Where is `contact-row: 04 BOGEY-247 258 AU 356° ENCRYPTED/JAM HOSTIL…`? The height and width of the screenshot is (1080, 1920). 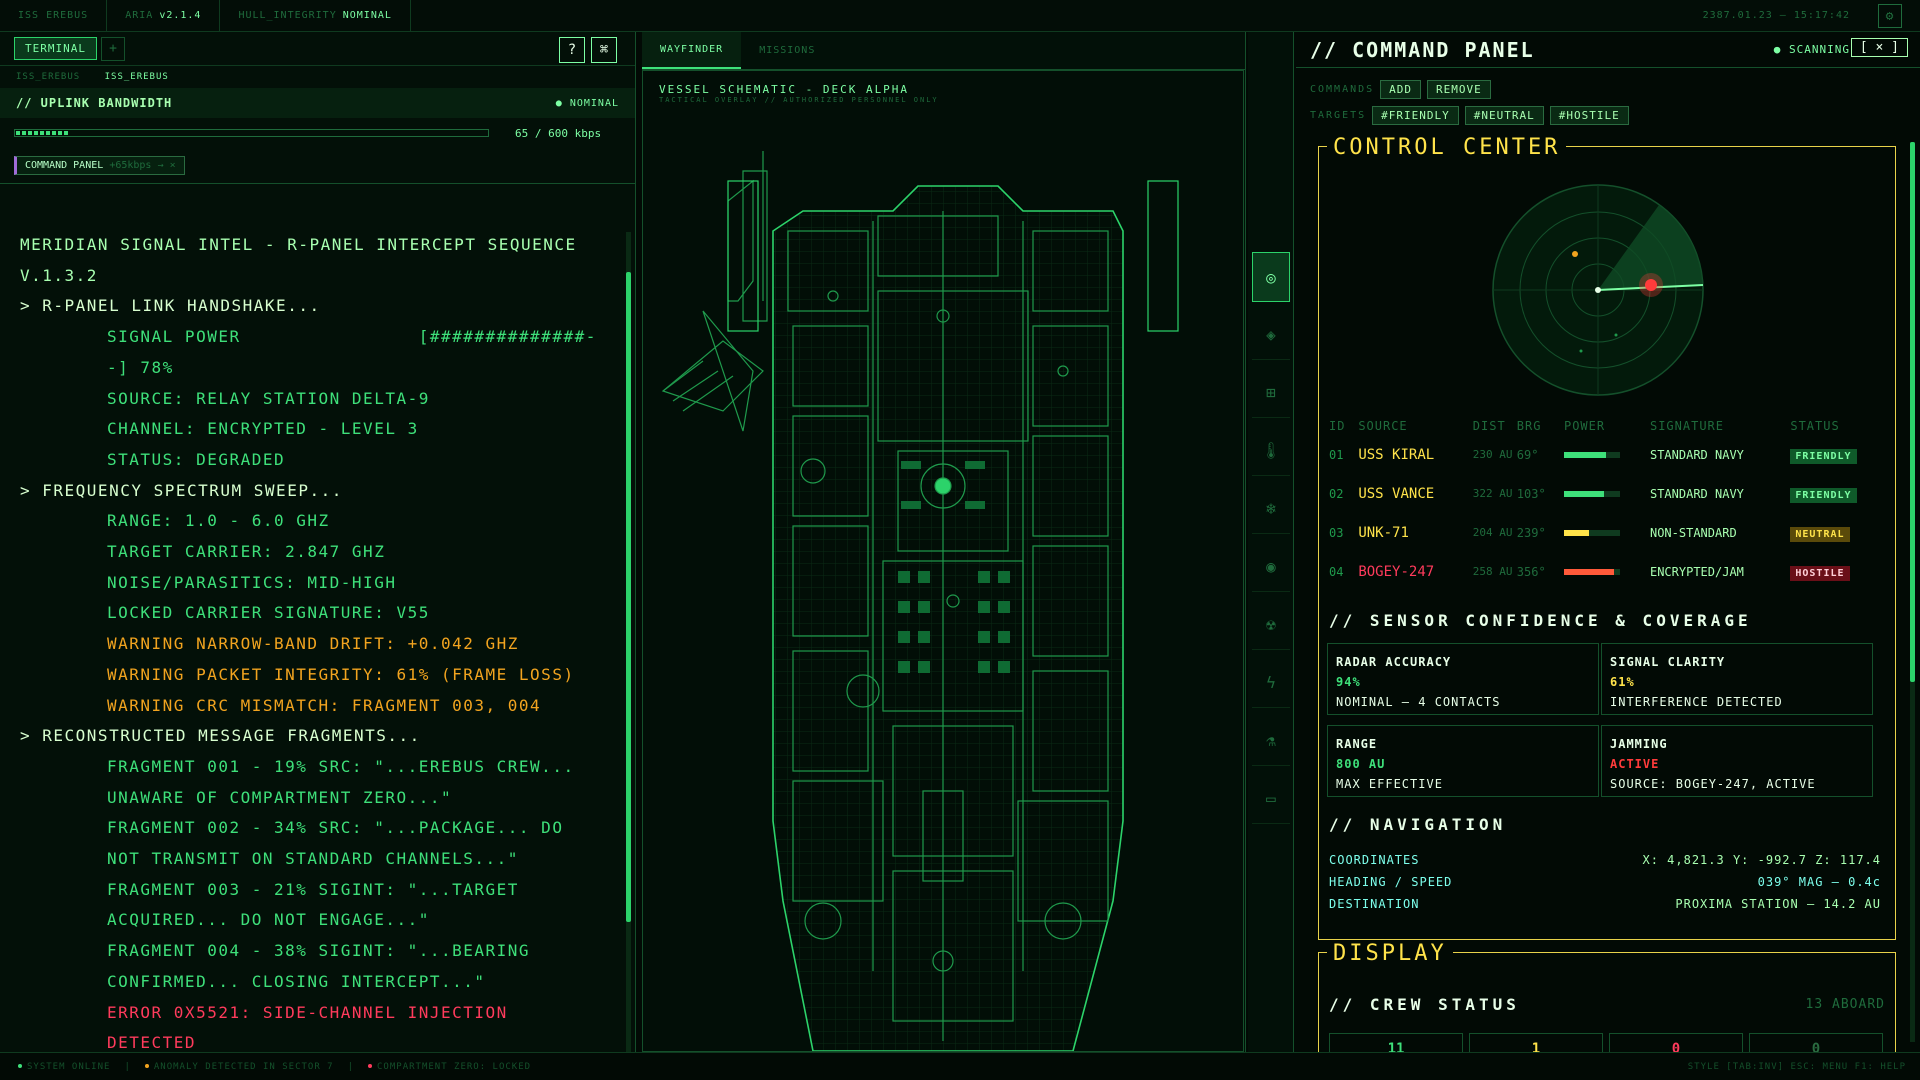
contact-row: 04 BOGEY-247 258 AU 356° ENCRYPTED/JAM HOSTIL… is located at coordinates (1608, 571).